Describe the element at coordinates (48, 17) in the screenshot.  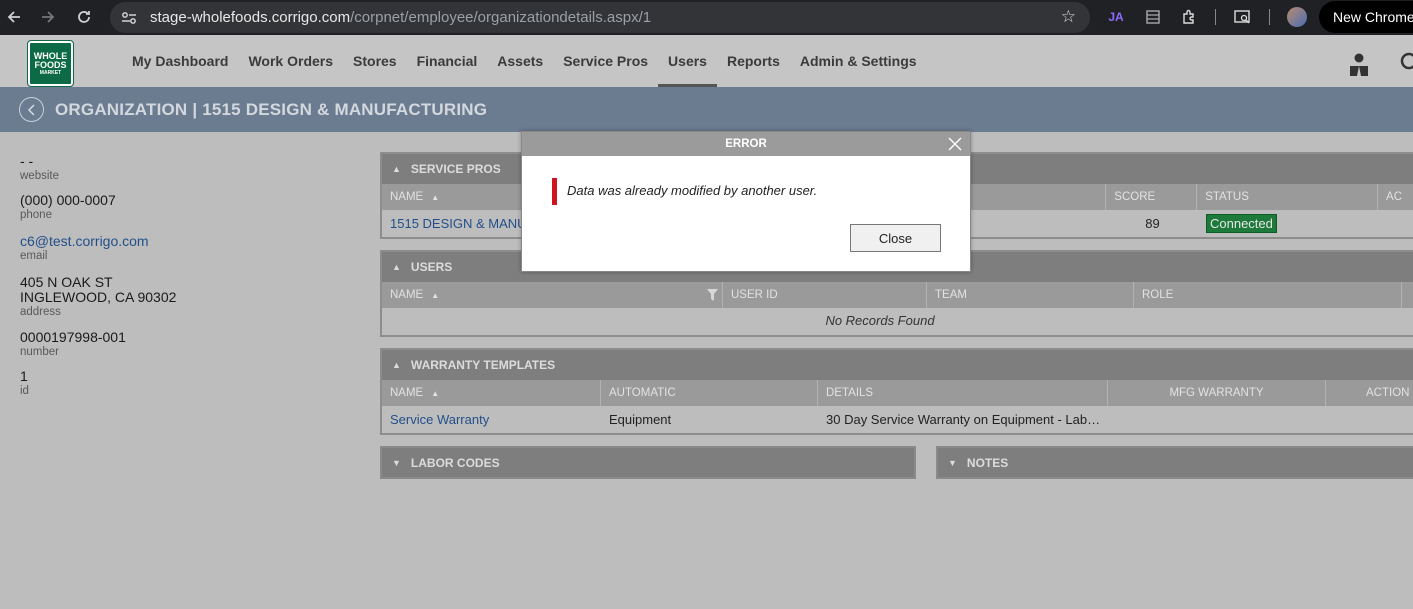
I see `forward-arrow-icon` at that location.